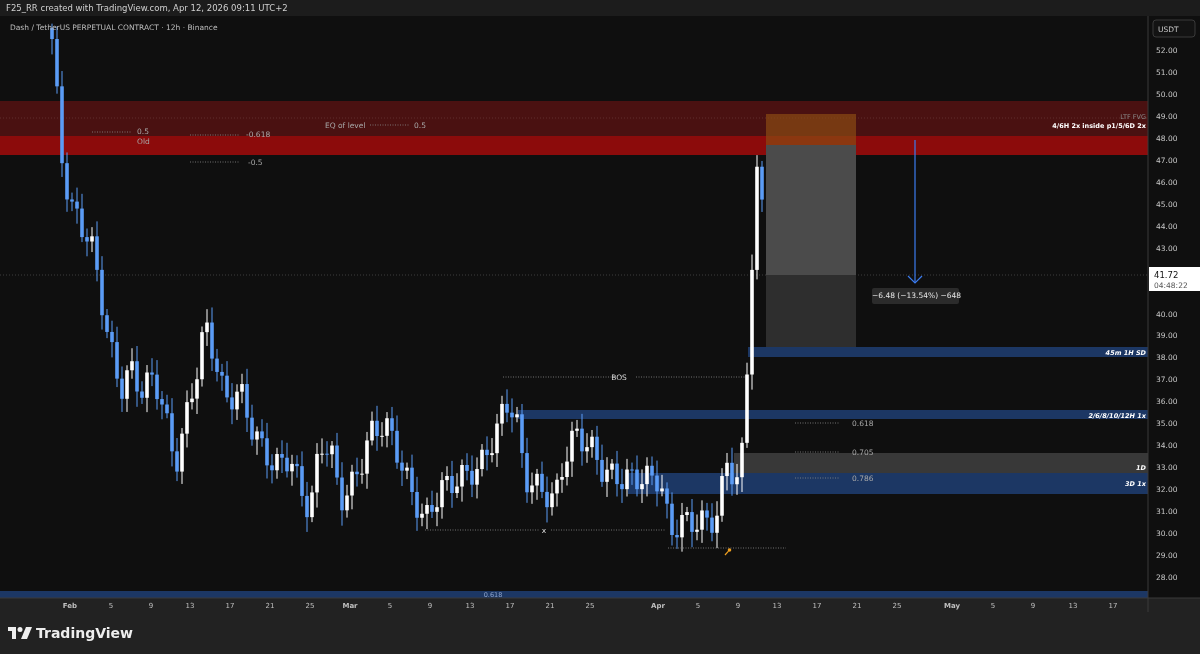 The image size is (1200, 654). I want to click on currency-button, so click(1174, 28).